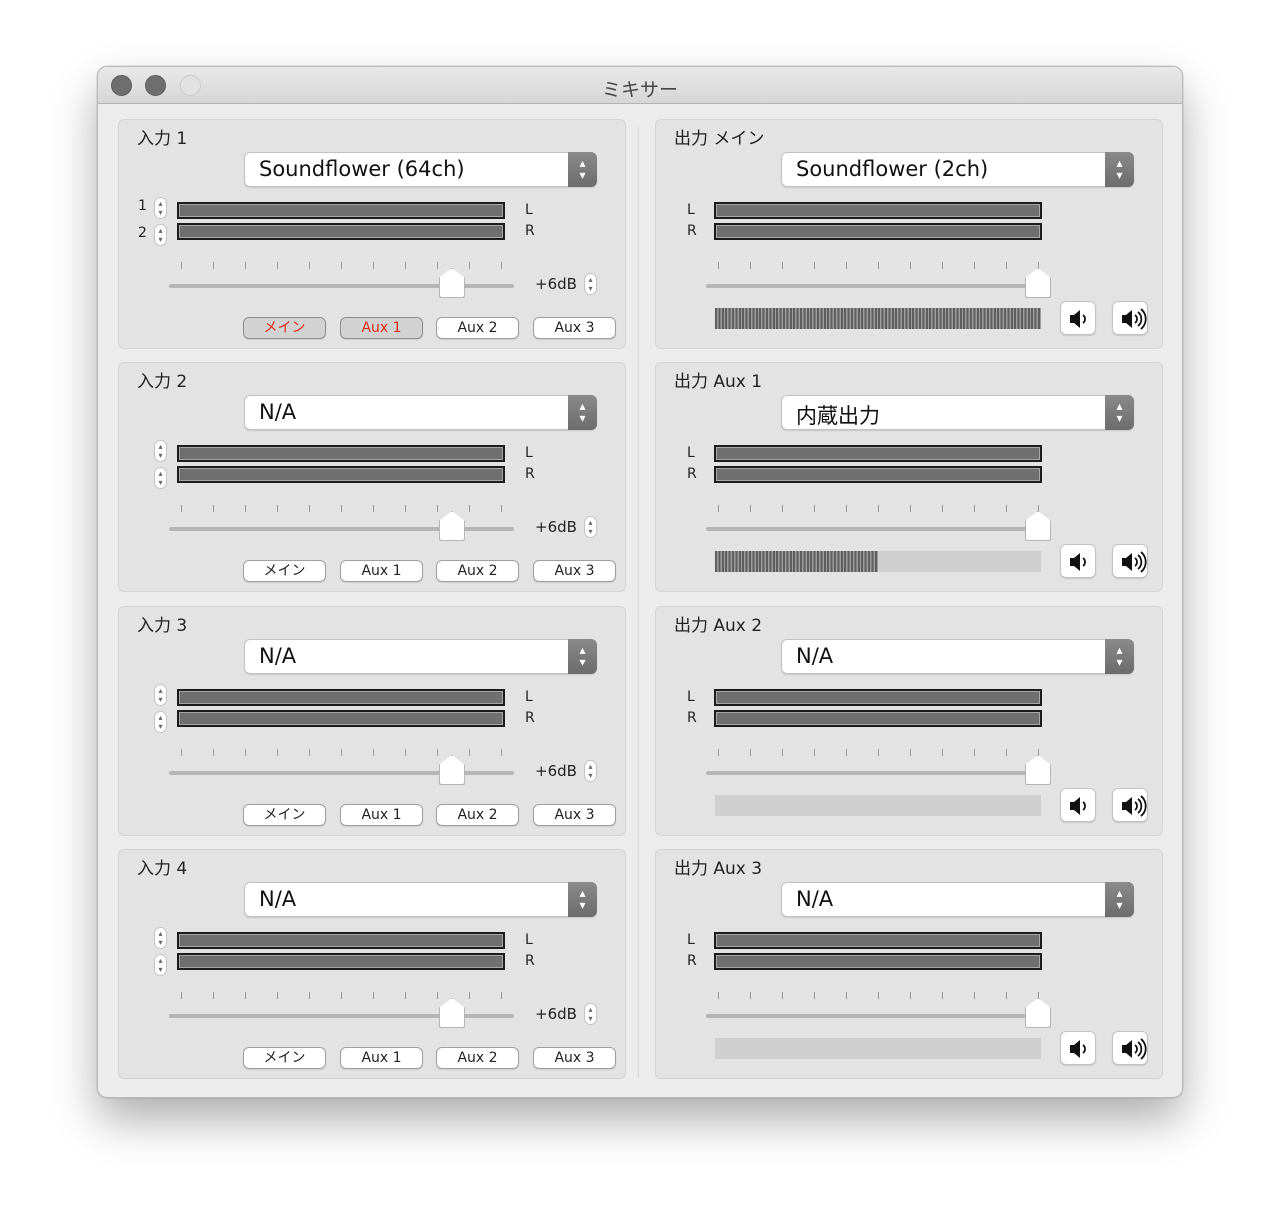  I want to click on output-device-select: Soundflower (2ch) ▴ ▾, so click(957, 169).